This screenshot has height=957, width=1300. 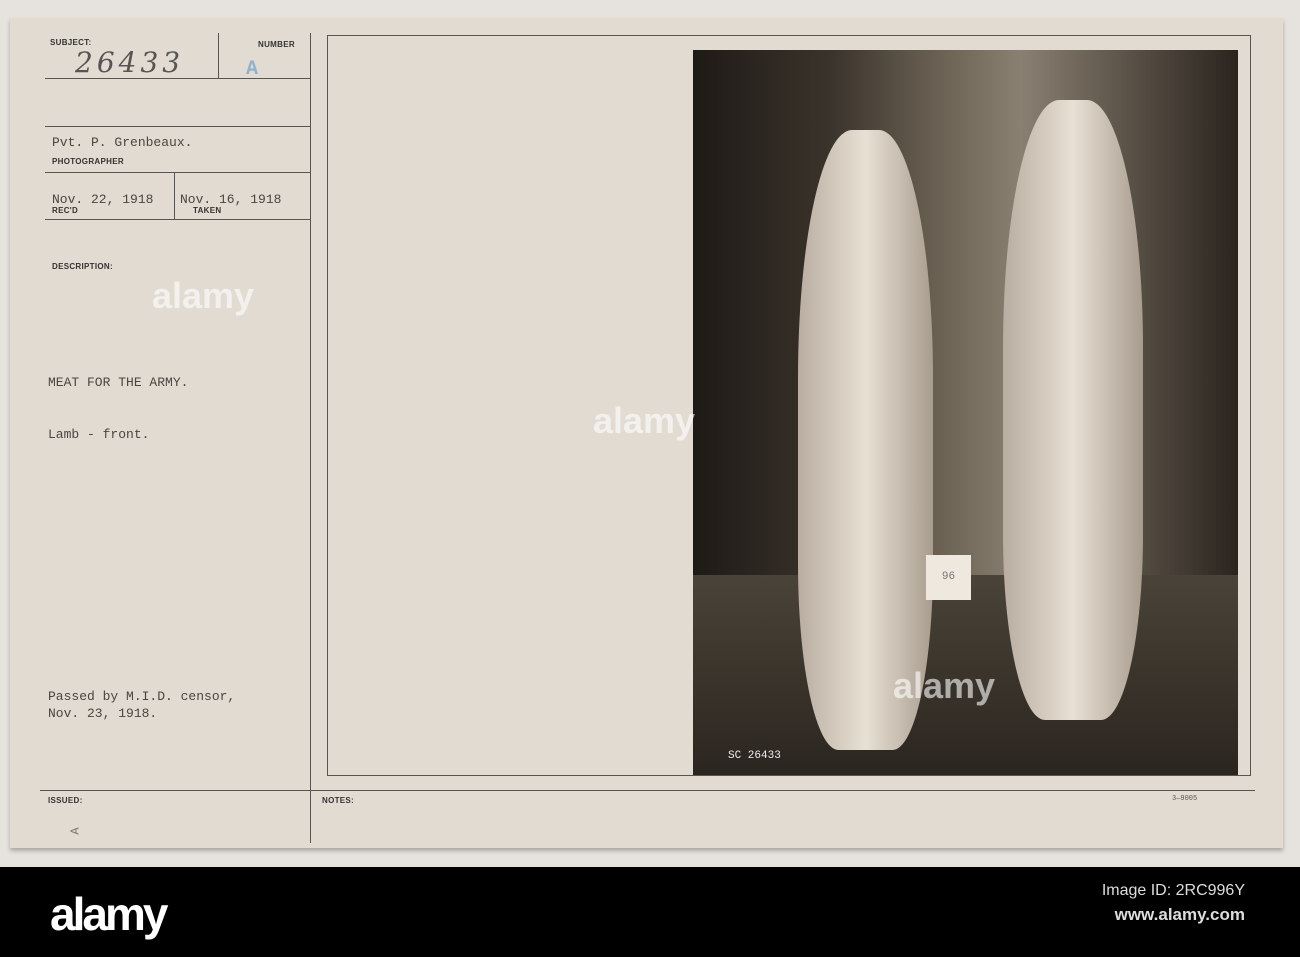 I want to click on form-code: 3—9005, so click(x=1185, y=799).